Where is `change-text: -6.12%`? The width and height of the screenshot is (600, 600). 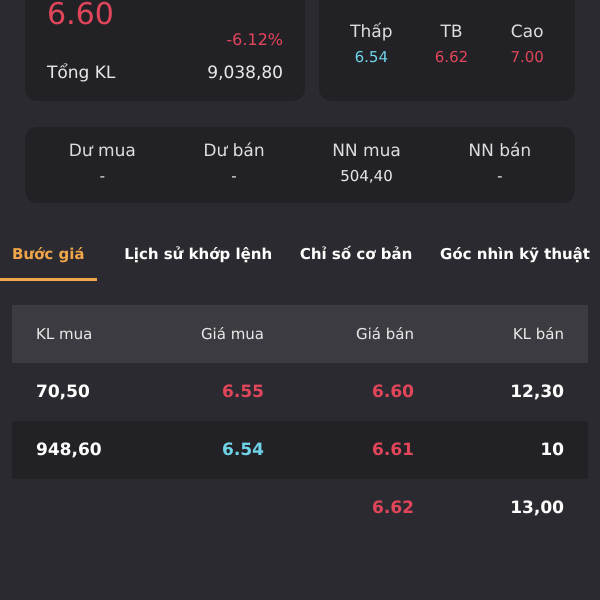
change-text: -6.12% is located at coordinates (254, 39).